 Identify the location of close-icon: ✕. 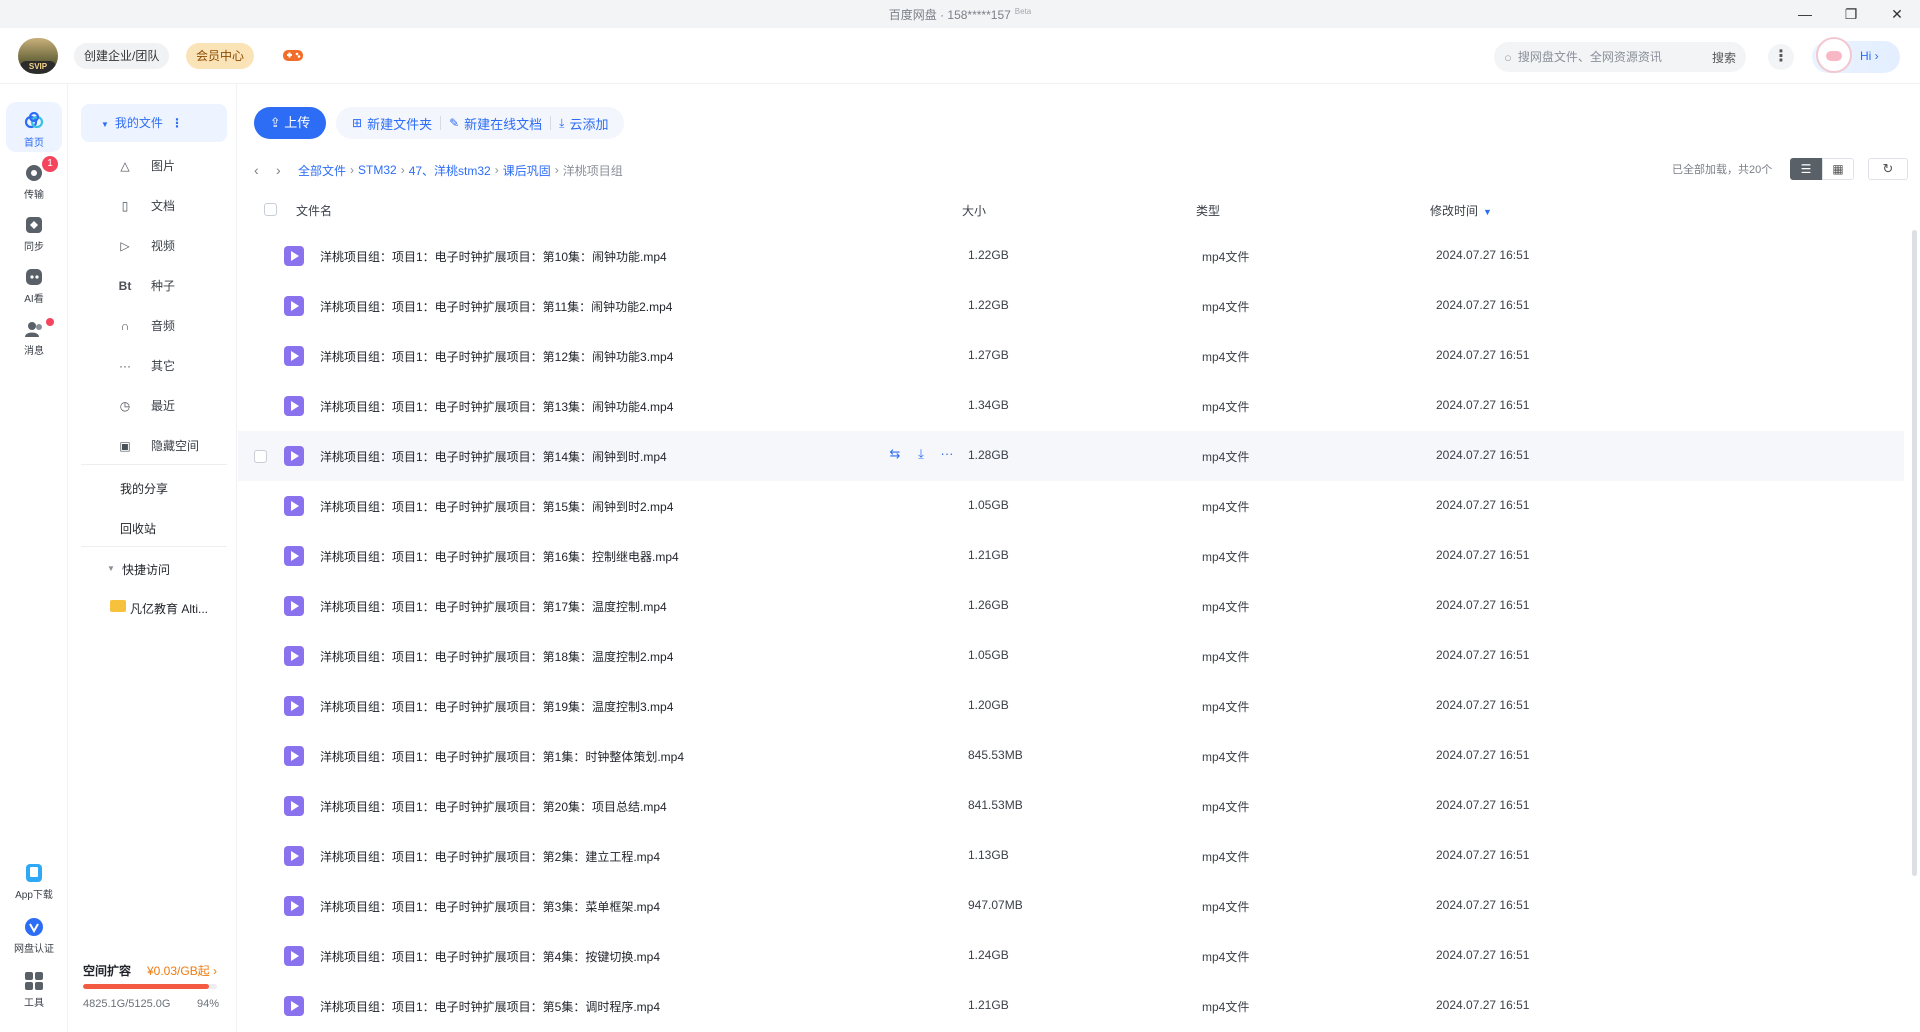
(1897, 14).